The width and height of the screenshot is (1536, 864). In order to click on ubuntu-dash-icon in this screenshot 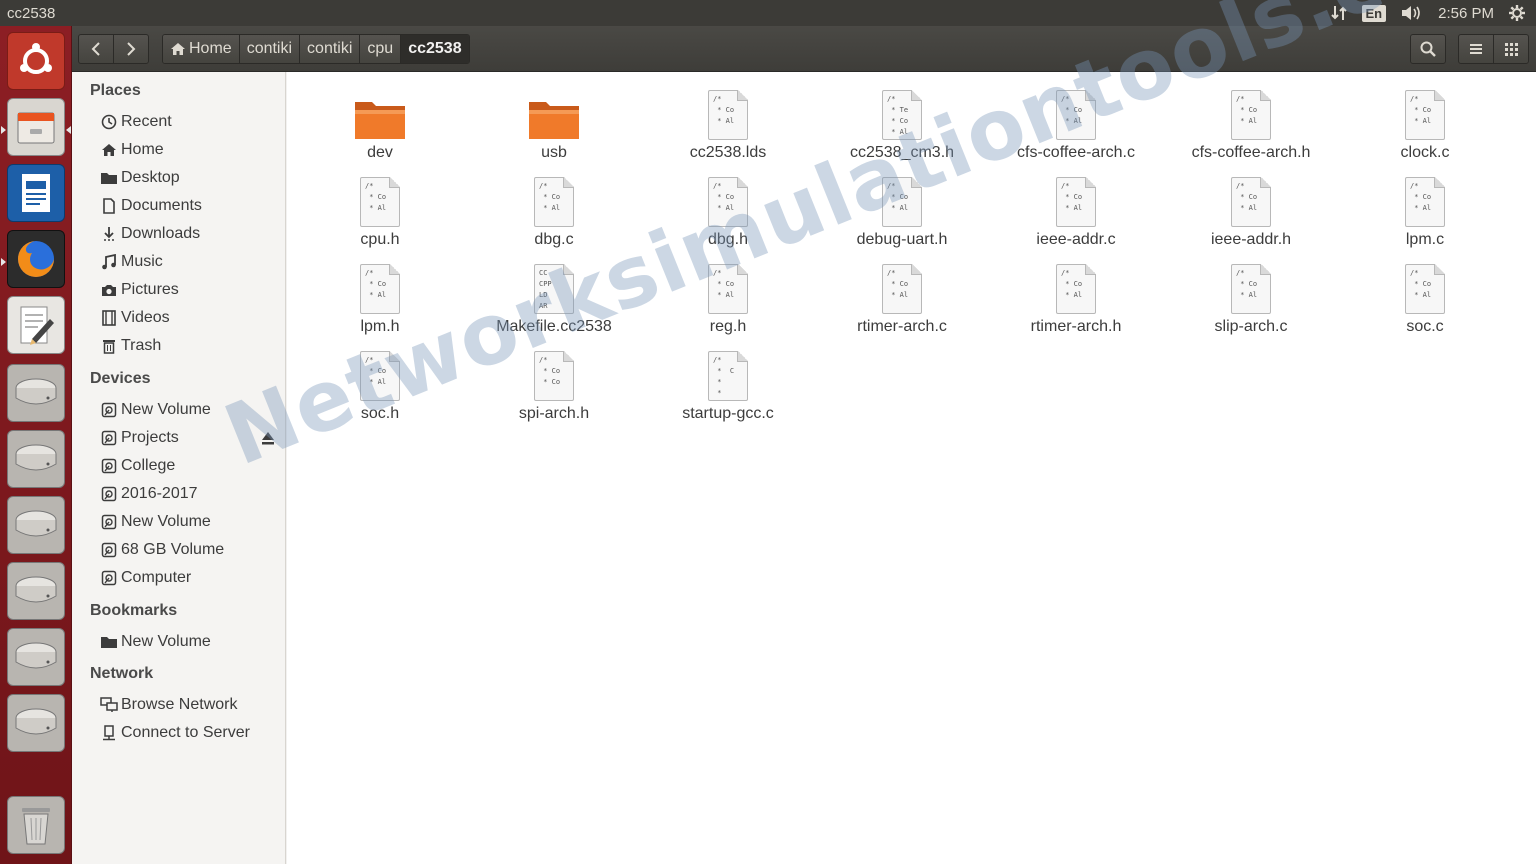, I will do `click(36, 61)`.